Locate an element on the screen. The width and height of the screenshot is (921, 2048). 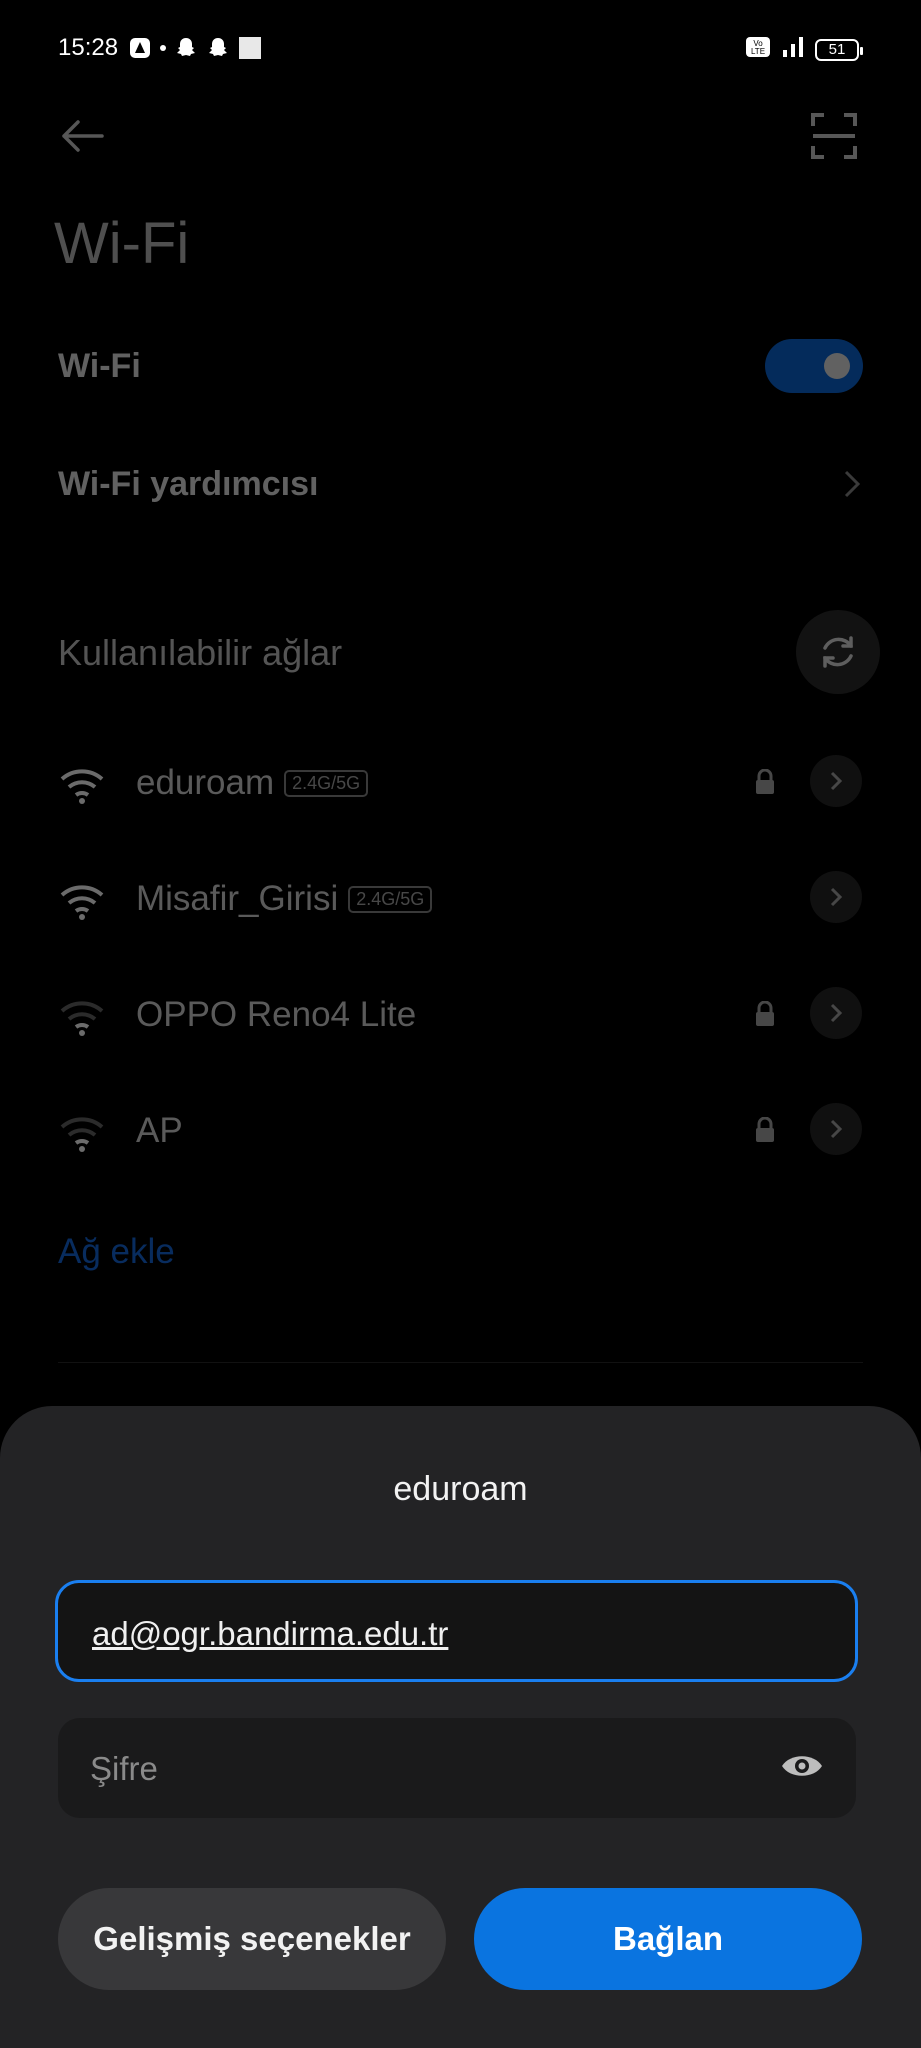
status-indicators: Vo LTE 51 is located at coordinates (804, 49).